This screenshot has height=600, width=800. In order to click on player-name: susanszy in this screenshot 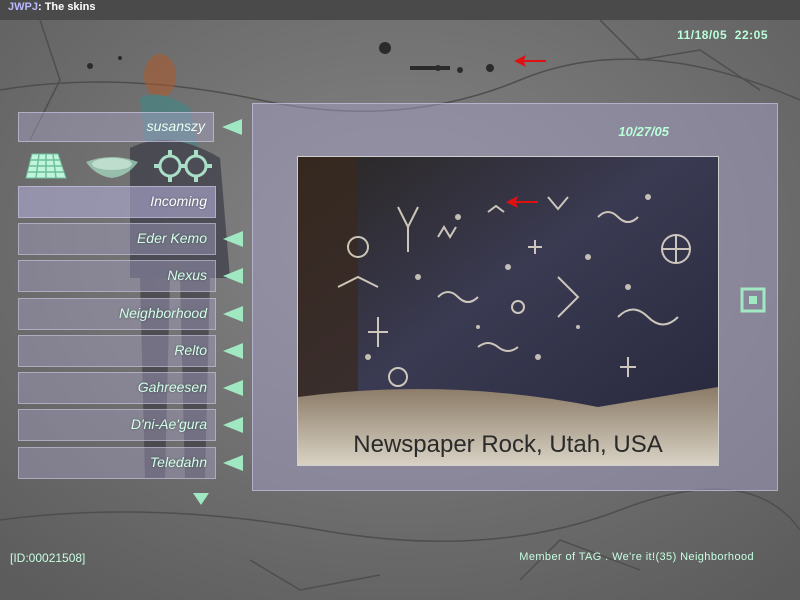, I will do `click(175, 126)`.